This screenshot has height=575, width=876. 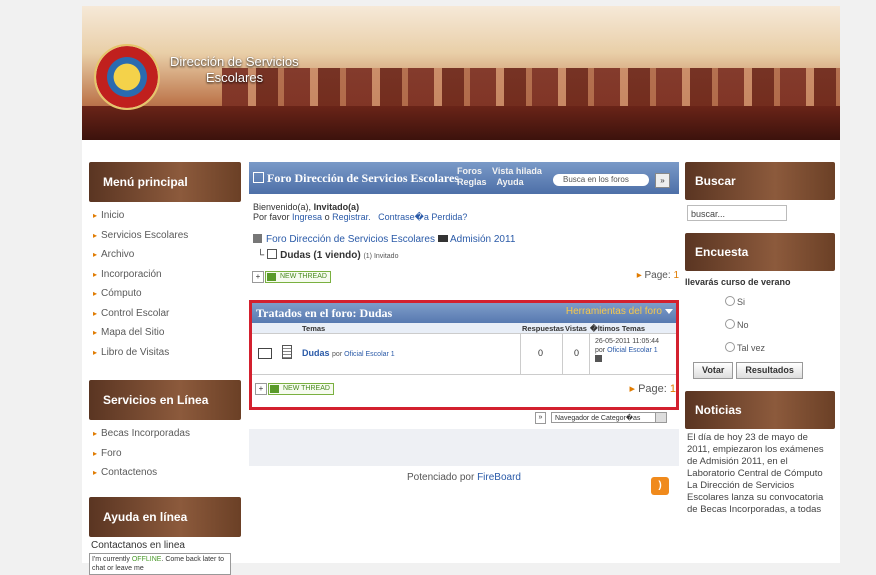 What do you see at coordinates (138, 545) in the screenshot?
I see `online-help-text: Contactanos en linea` at bounding box center [138, 545].